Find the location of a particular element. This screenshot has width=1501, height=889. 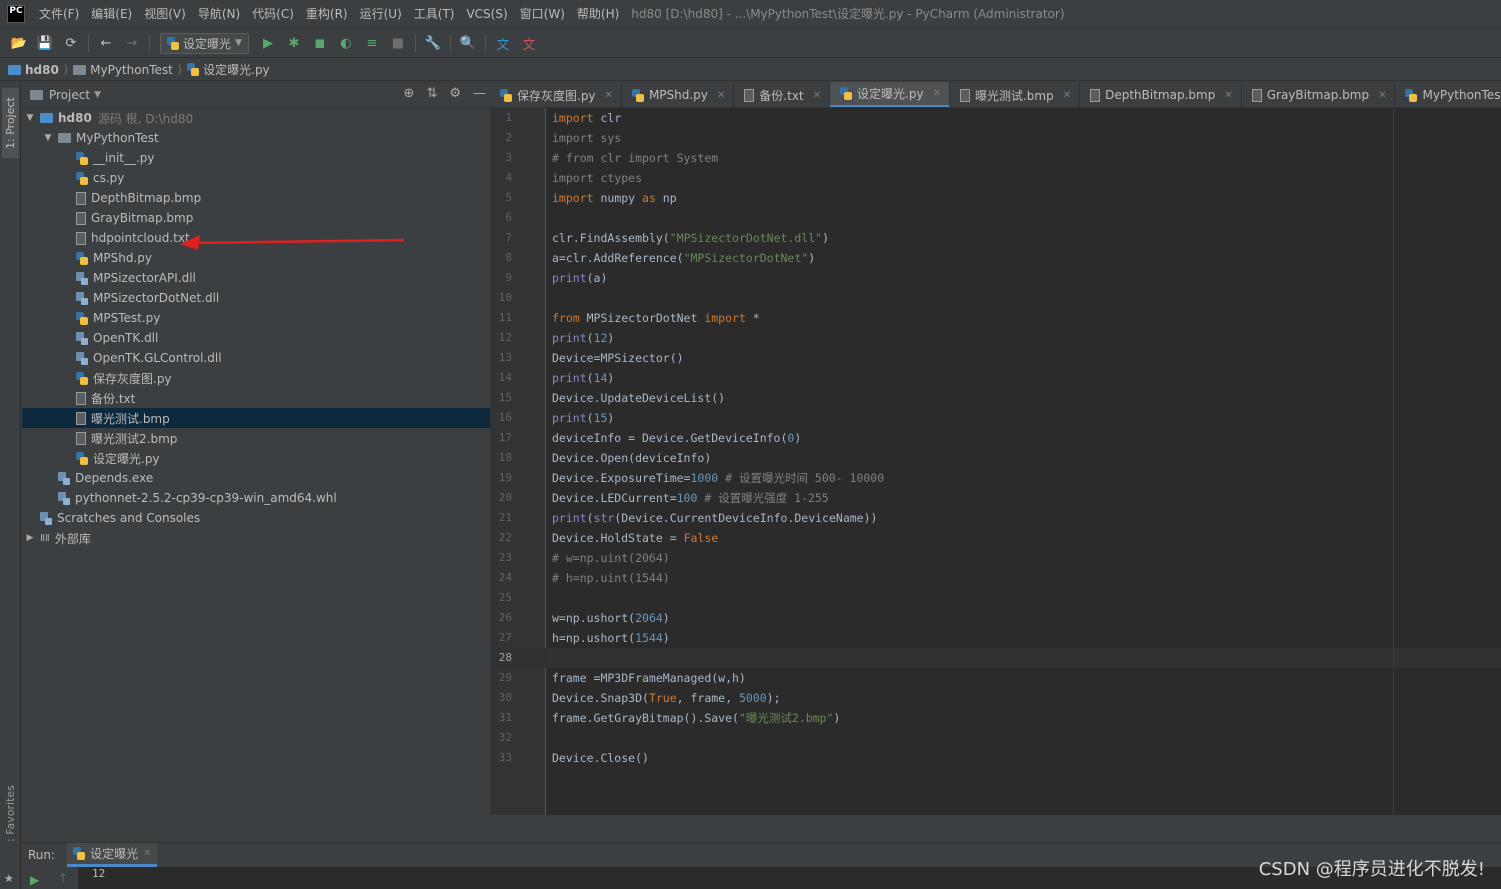

menu-item: 帮助(H) is located at coordinates (598, 14).